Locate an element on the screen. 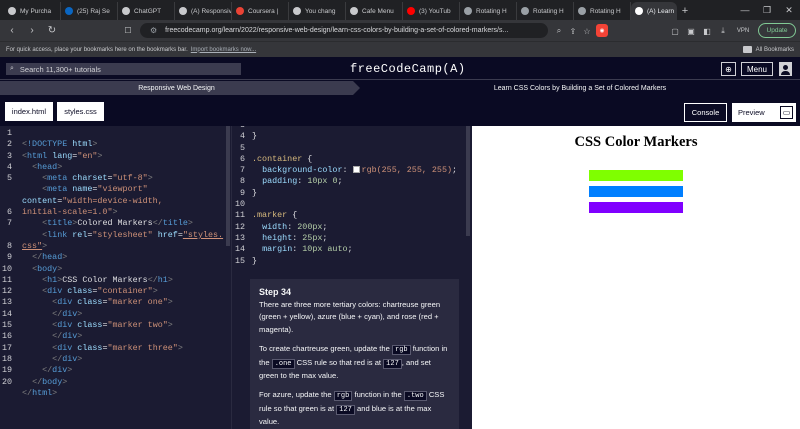 Image resolution: width=800 pixels, height=429 pixels. browser-tab: (25) Raj Se is located at coordinates (89, 11).